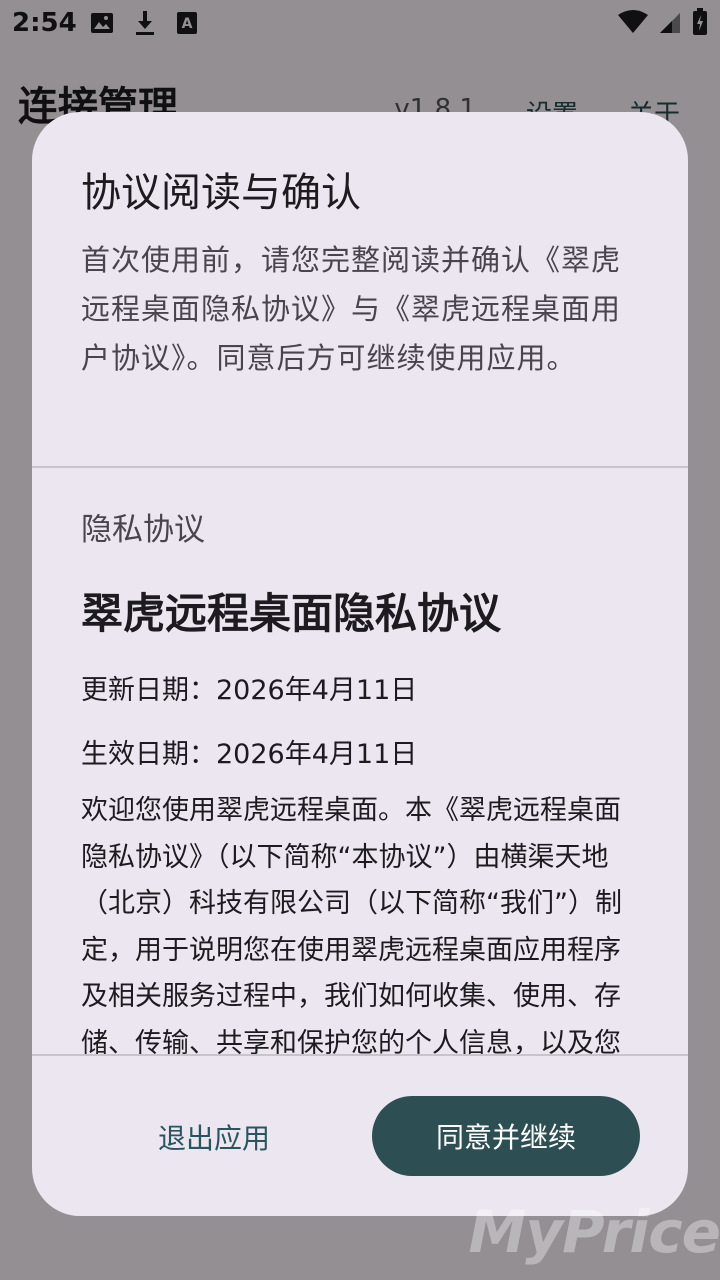 The image size is (720, 1280). I want to click on doc-updated-date: 更新日期：2026年4月11日, so click(249, 690).